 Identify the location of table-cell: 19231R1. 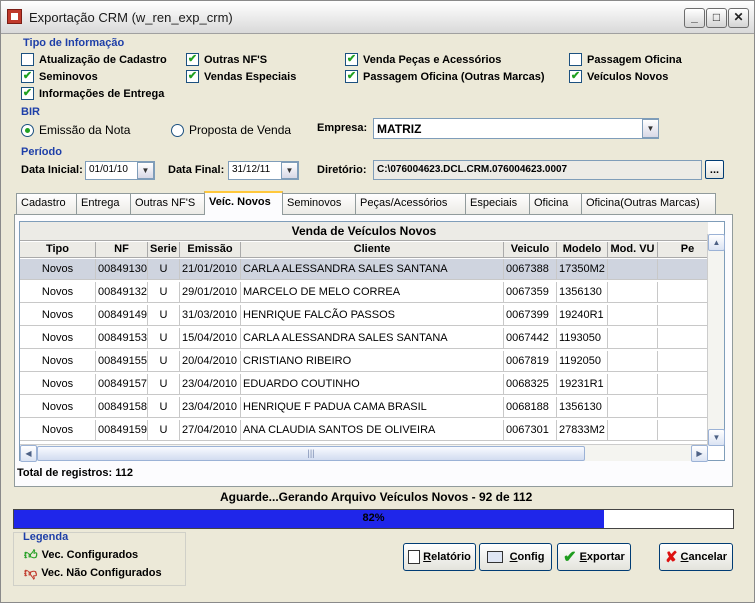
(582, 384).